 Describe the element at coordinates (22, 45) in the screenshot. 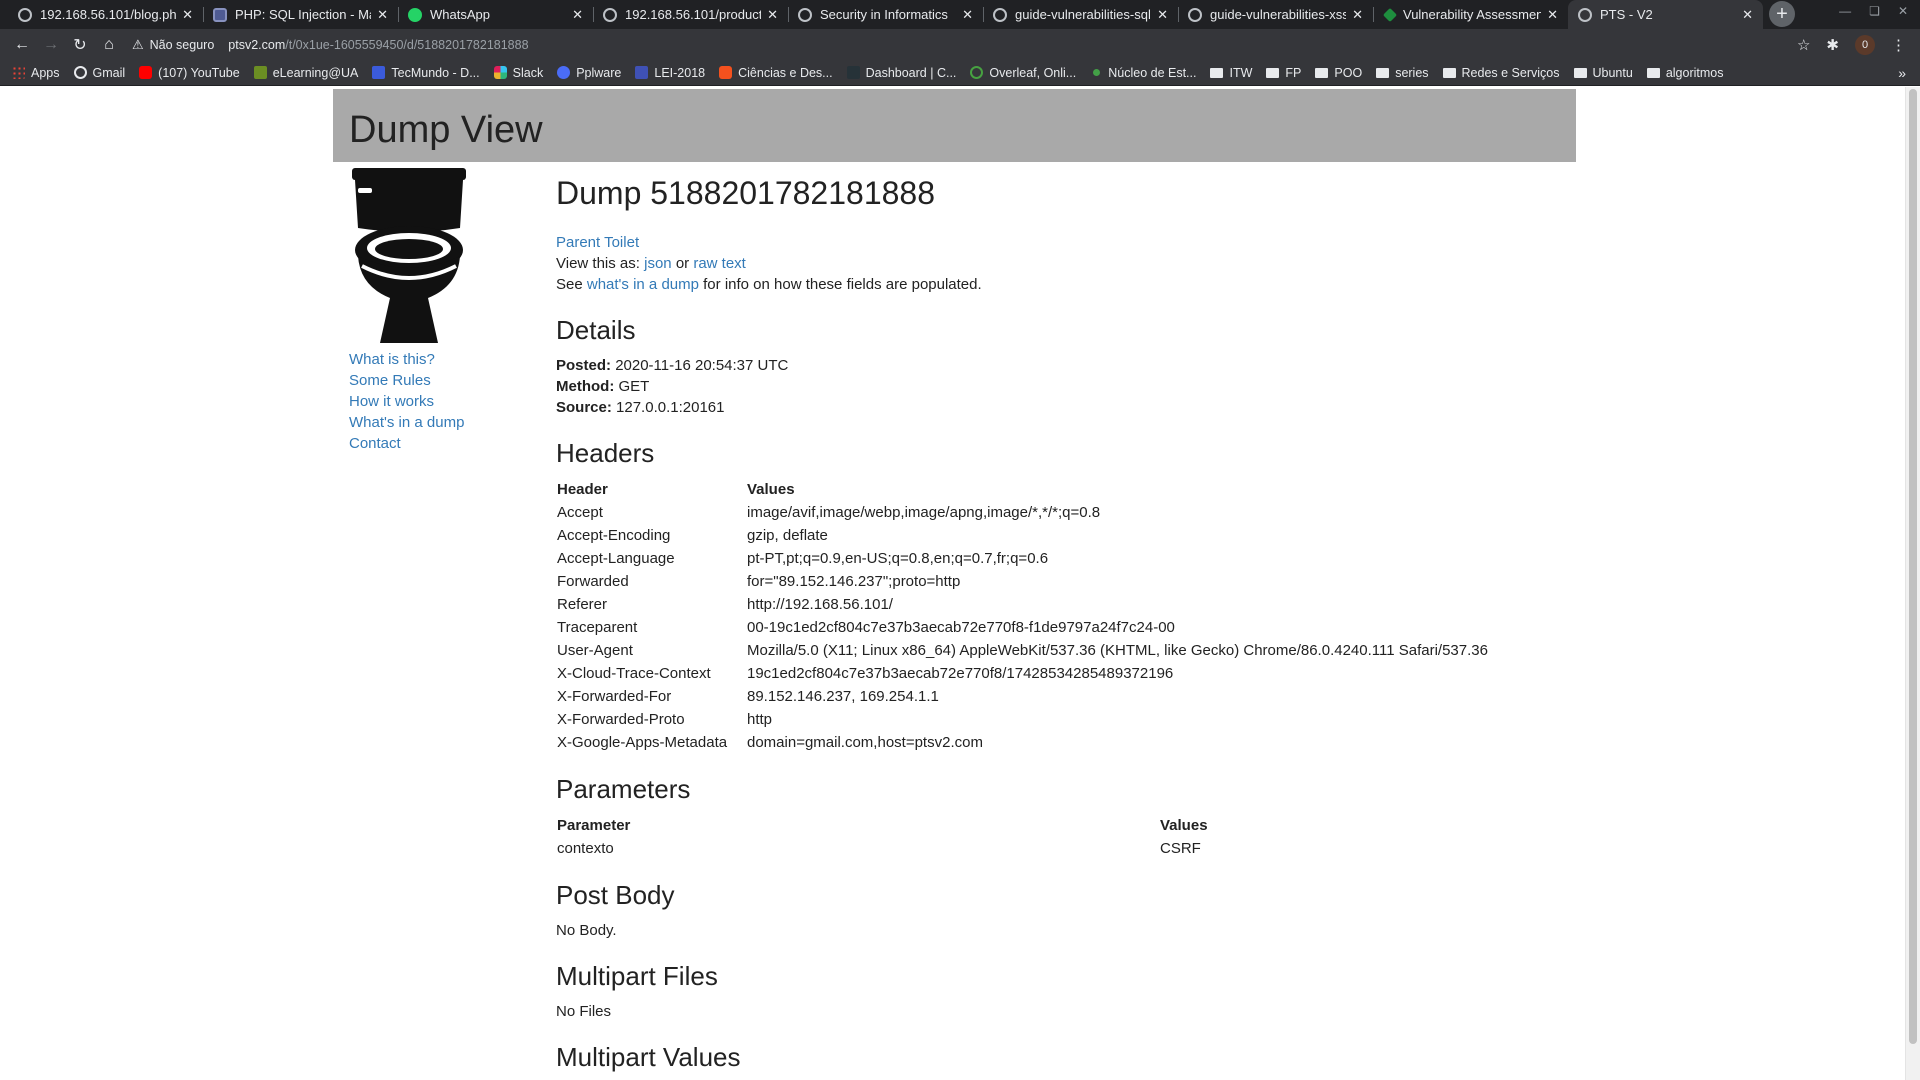

I see `back-icon: ←` at that location.